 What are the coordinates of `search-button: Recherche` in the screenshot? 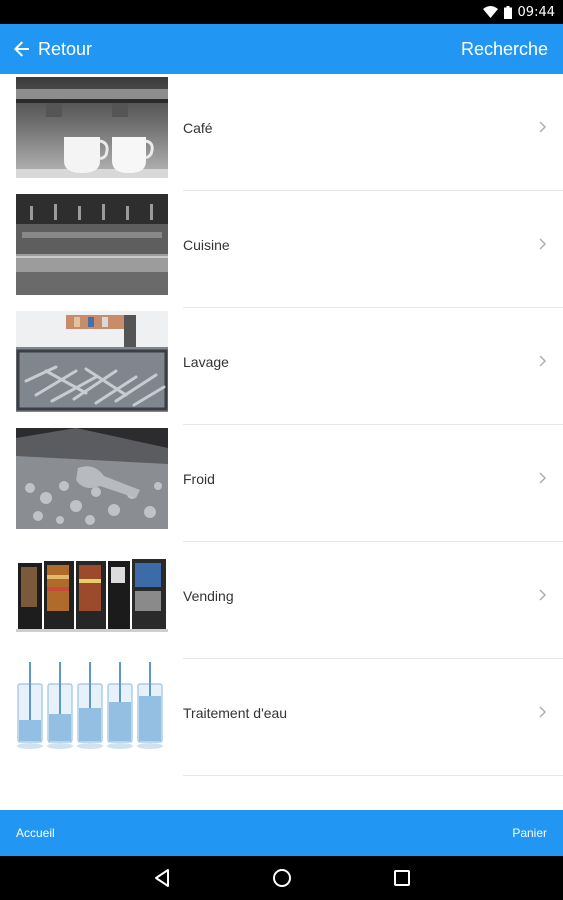 It's located at (504, 49).